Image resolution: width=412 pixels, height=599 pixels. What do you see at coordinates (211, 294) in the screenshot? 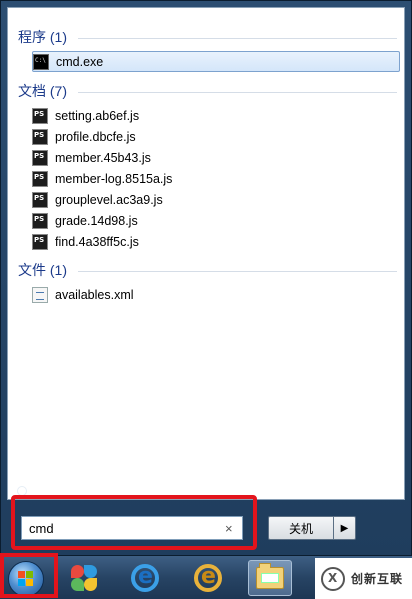
I see `result-item-xml: availables.xml` at bounding box center [211, 294].